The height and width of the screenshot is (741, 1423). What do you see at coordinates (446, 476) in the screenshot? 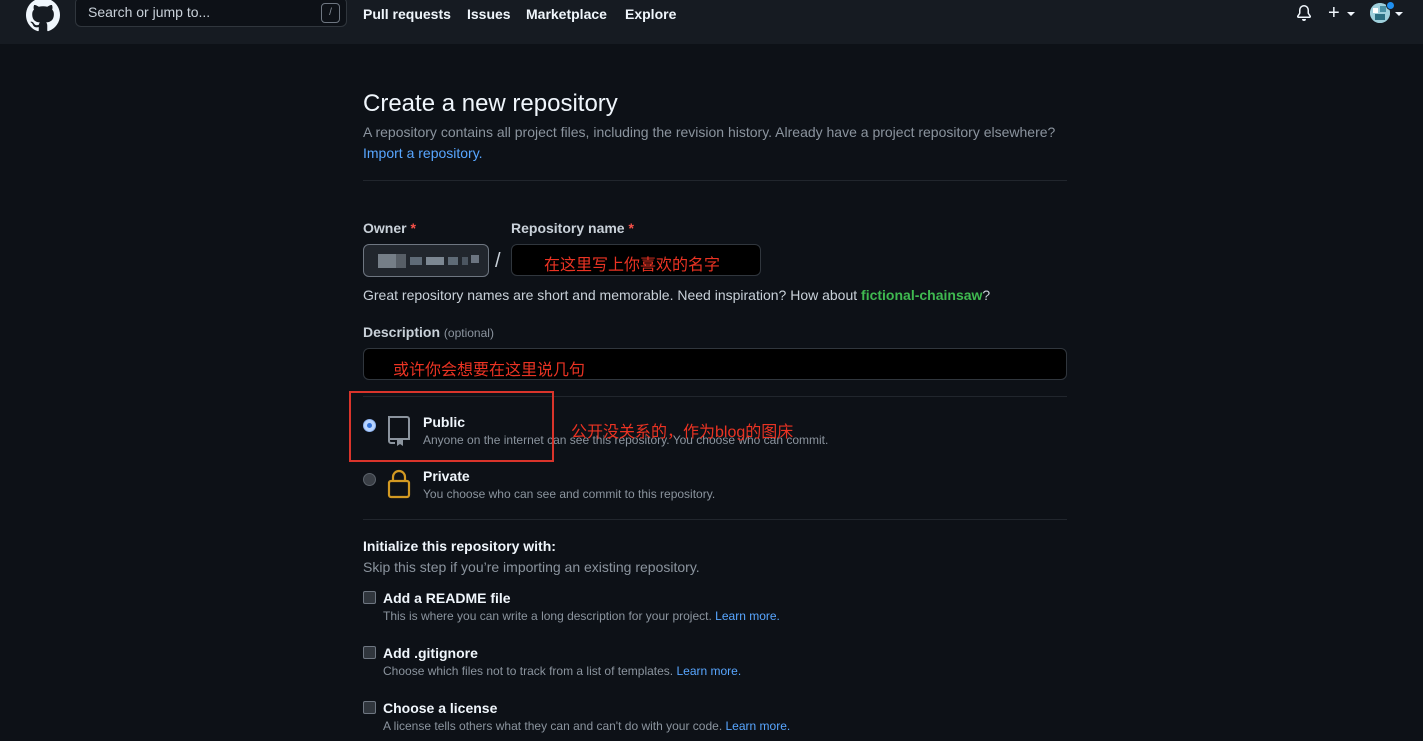
I see `private-title: Private` at bounding box center [446, 476].